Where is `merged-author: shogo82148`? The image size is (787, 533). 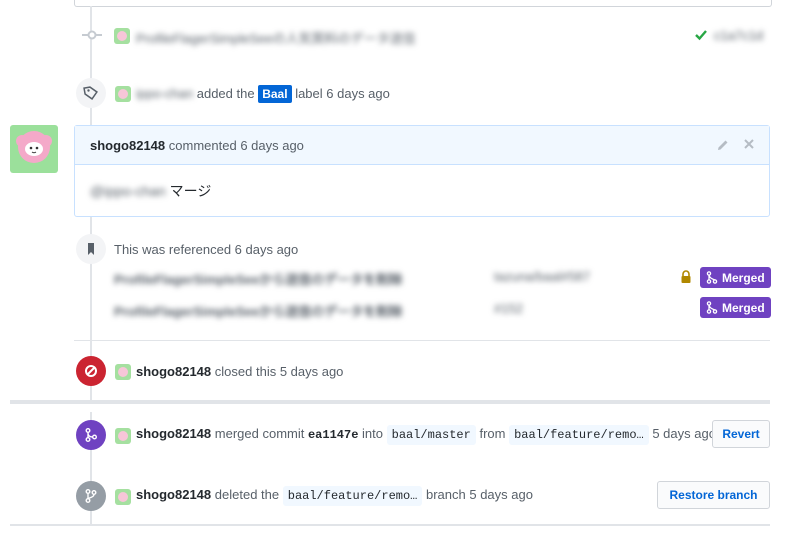 merged-author: shogo82148 is located at coordinates (173, 433).